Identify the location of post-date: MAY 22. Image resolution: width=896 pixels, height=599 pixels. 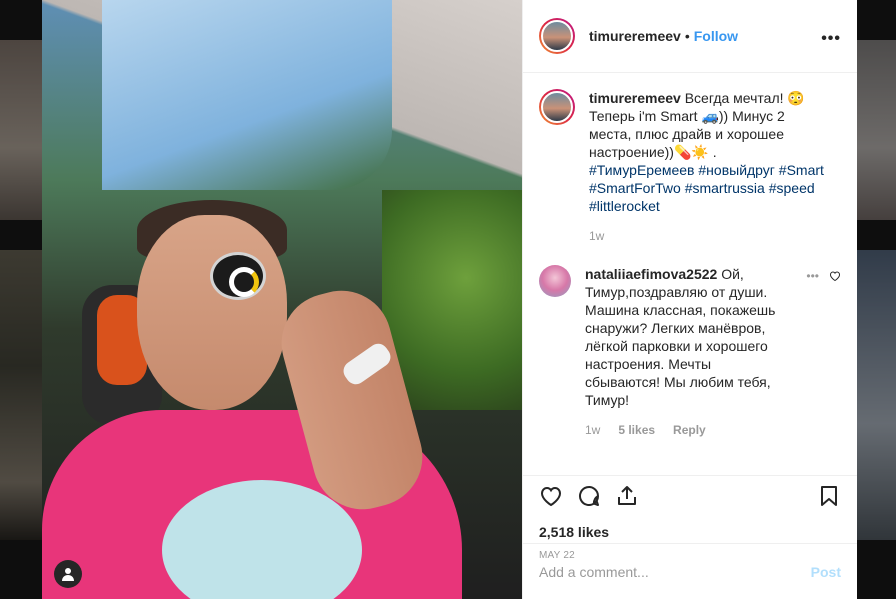
(690, 555).